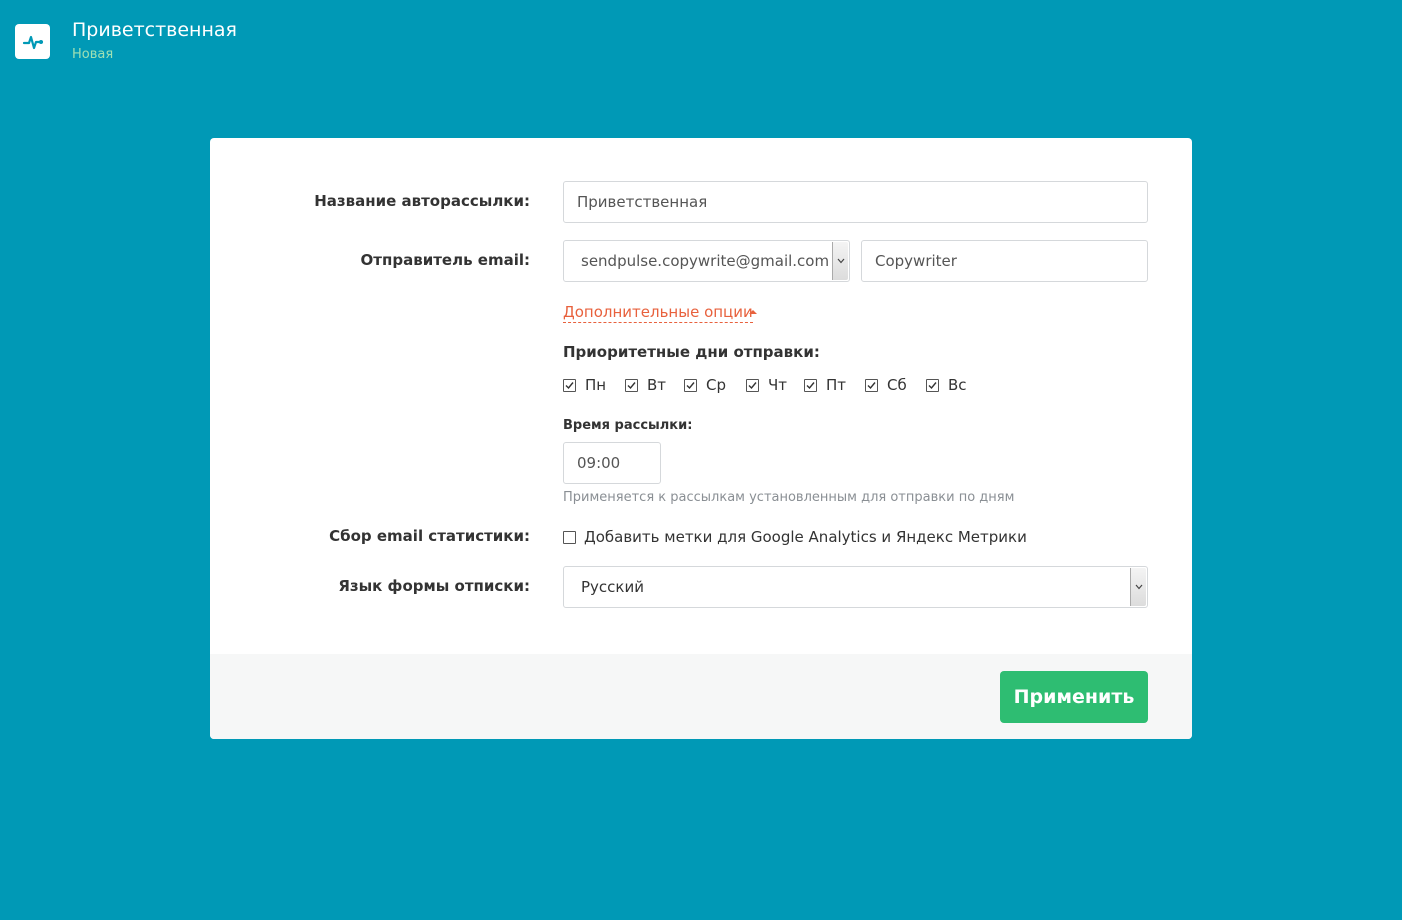  What do you see at coordinates (855, 202) in the screenshot?
I see `name-input: Приветственная` at bounding box center [855, 202].